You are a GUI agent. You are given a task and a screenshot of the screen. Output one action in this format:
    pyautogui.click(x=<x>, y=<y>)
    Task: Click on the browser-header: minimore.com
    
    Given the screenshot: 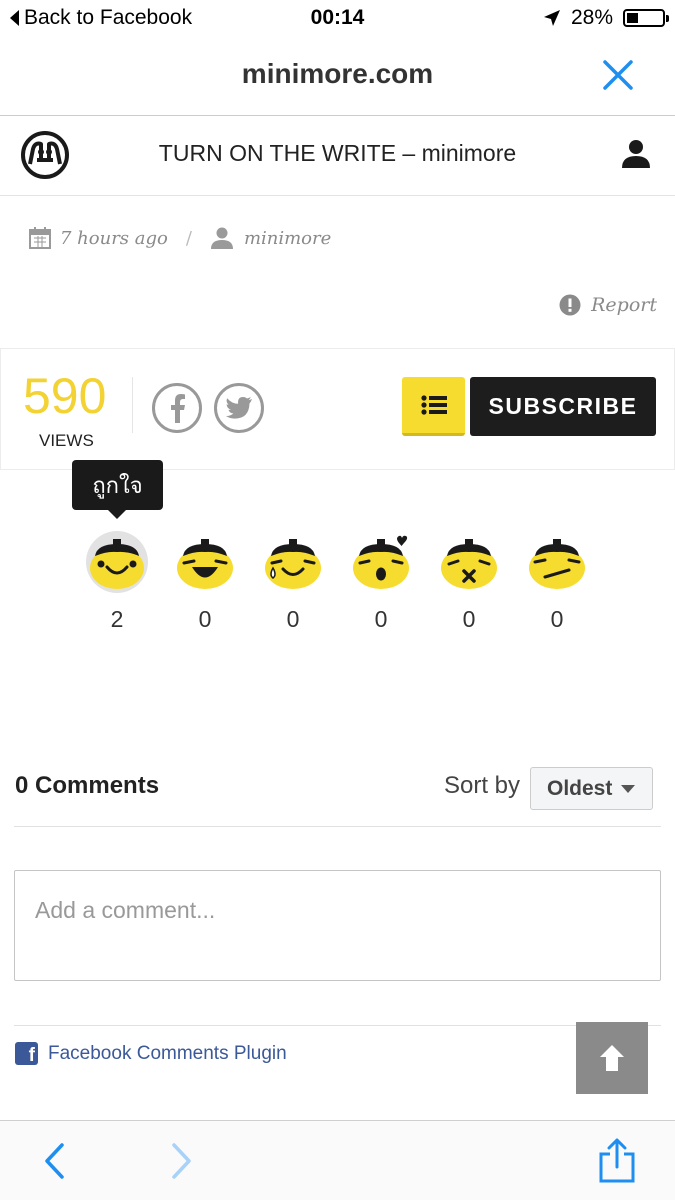 What is the action you would take?
    pyautogui.click(x=337, y=77)
    